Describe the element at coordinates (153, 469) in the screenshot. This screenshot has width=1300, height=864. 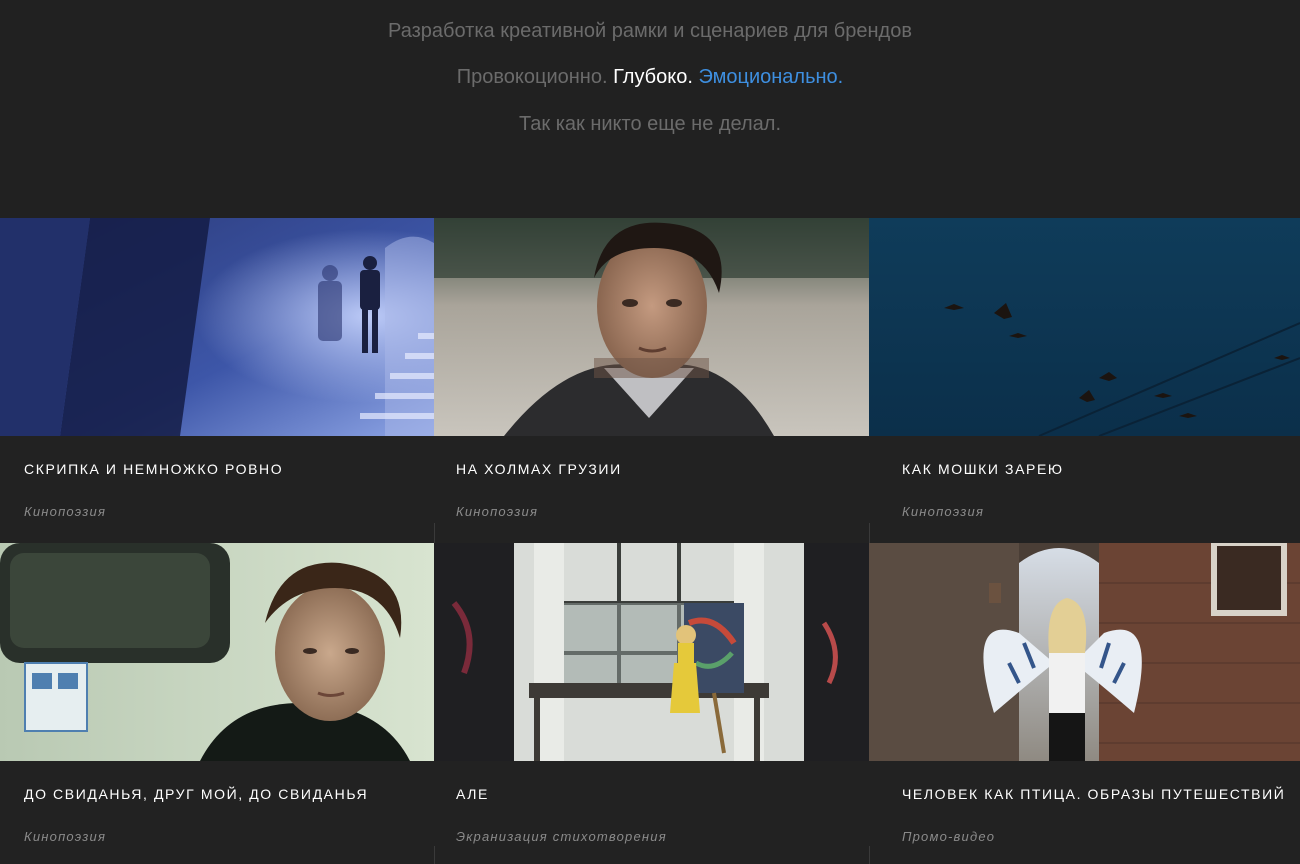
I see `project-title: СКРИПКА И НЕМНОЖКО РОВНО` at that location.